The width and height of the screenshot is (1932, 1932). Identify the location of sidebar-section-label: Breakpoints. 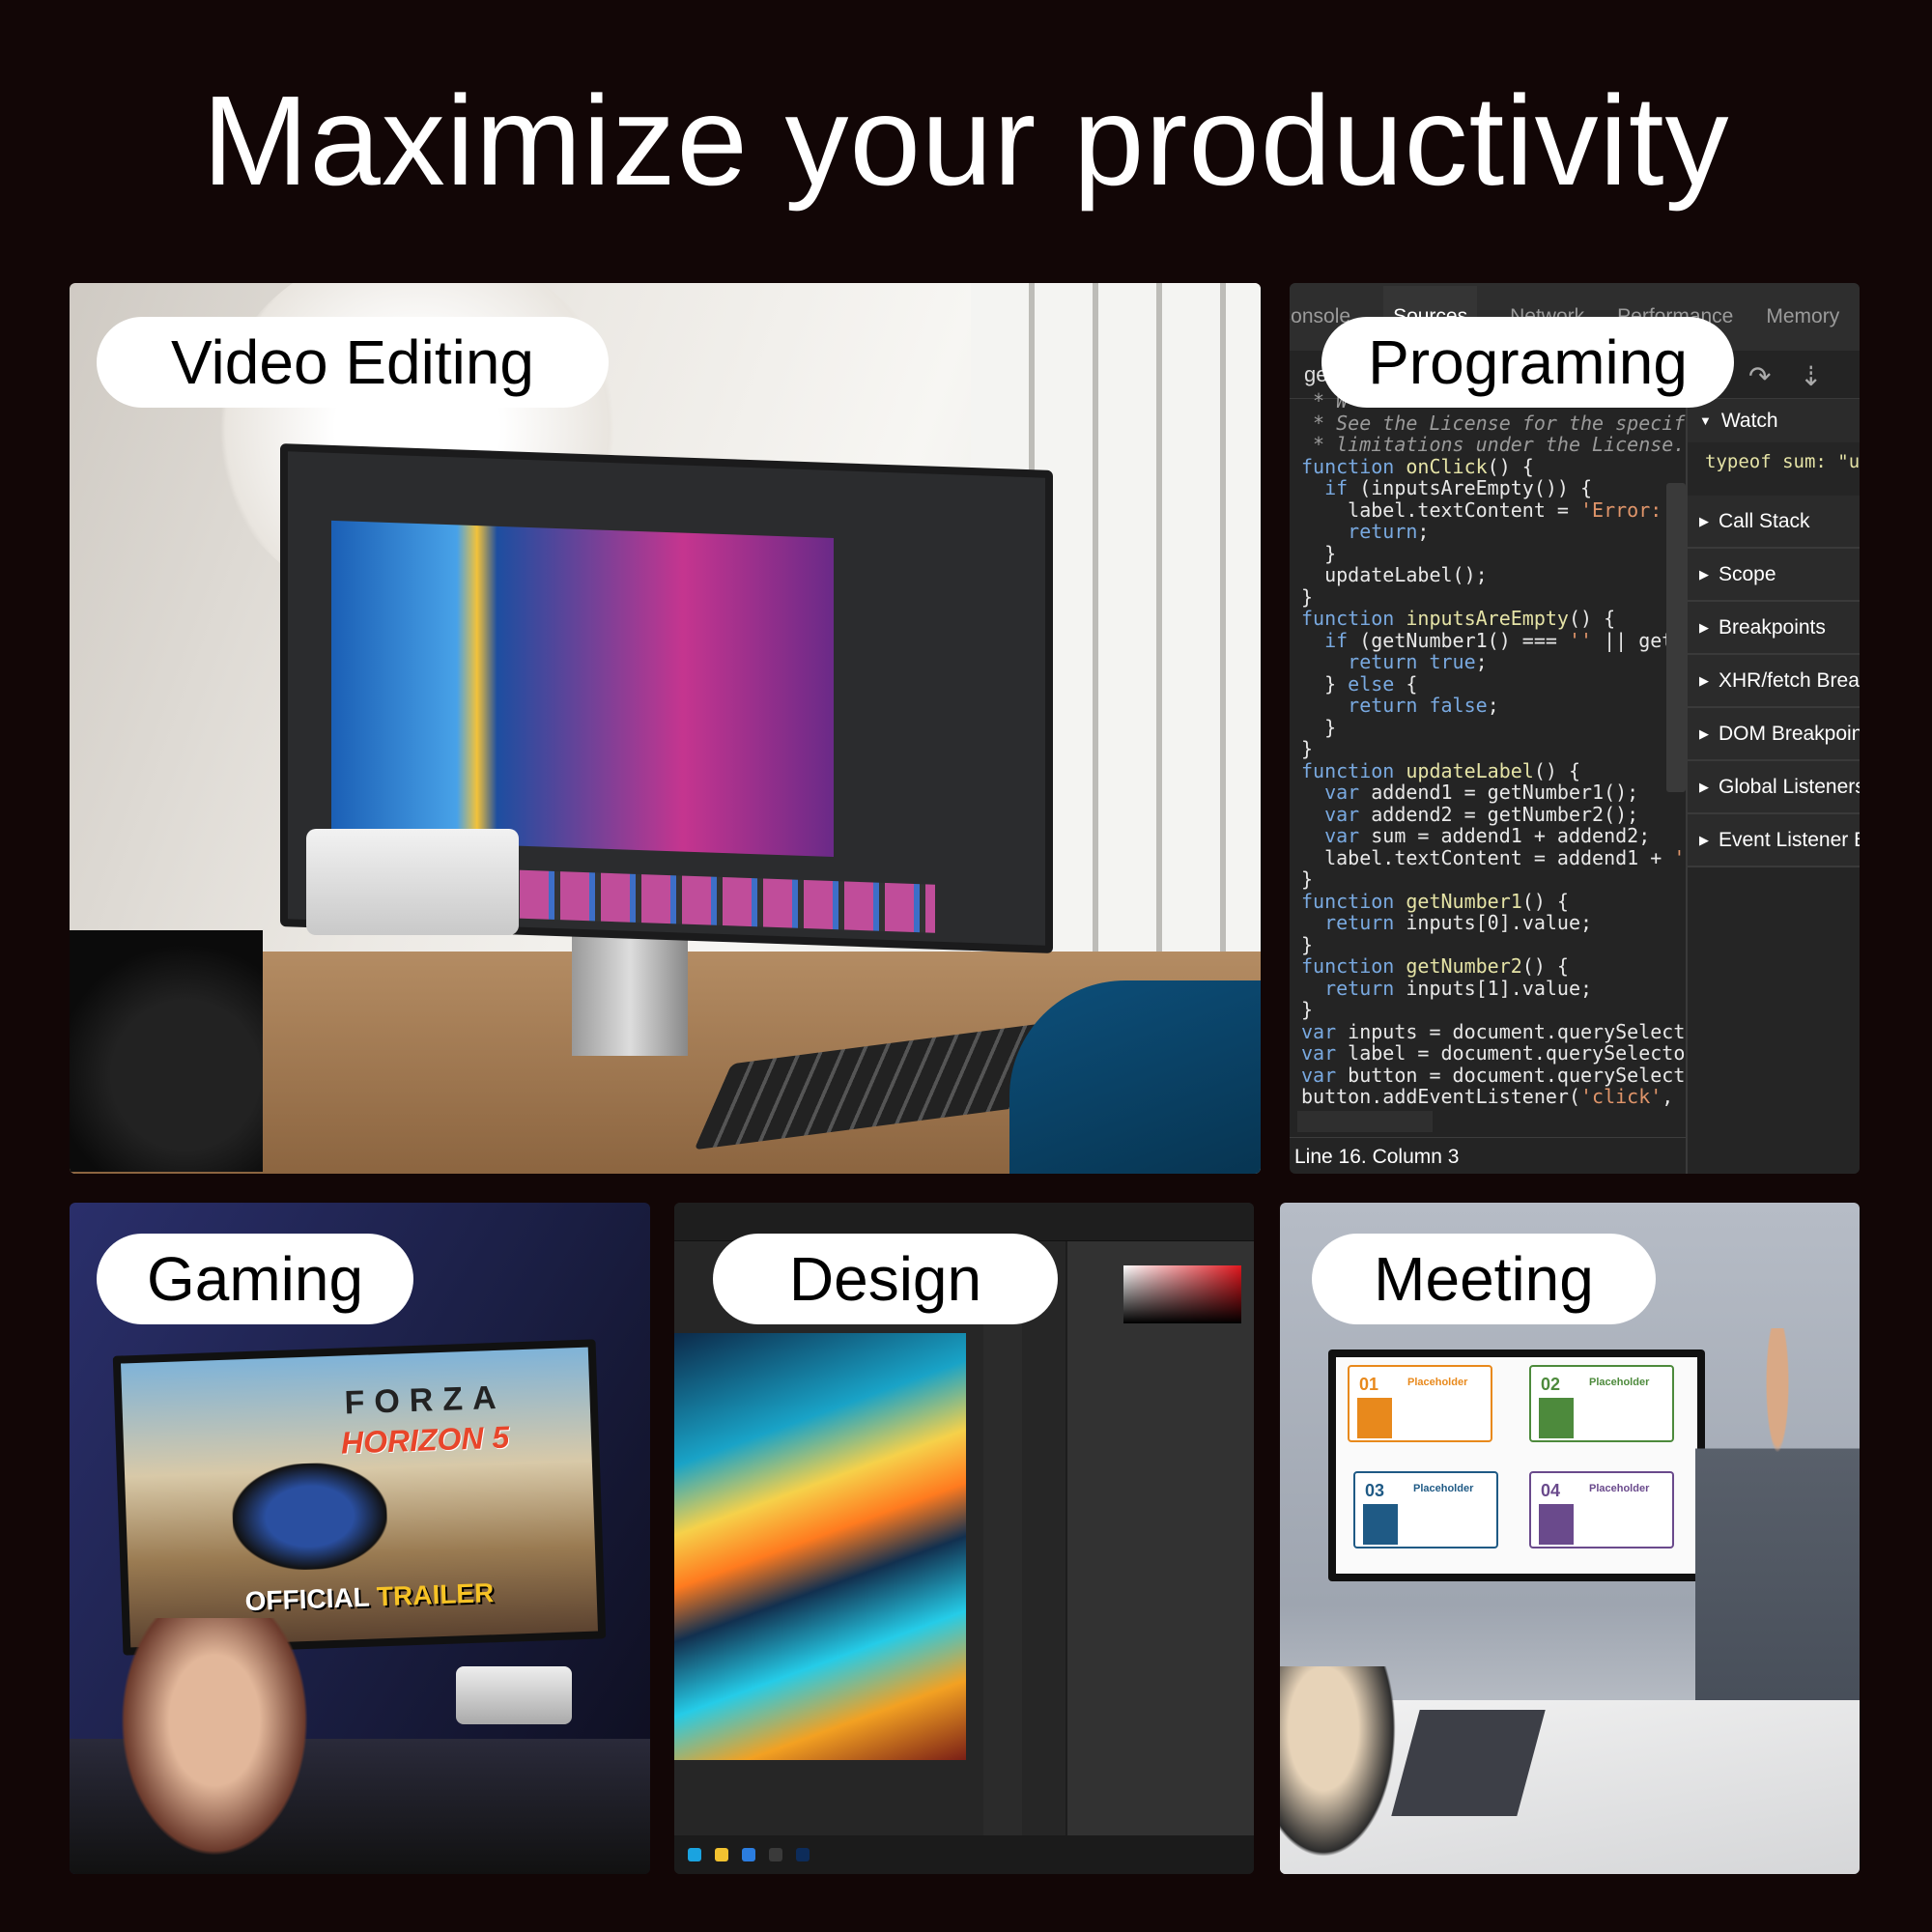
(1772, 627).